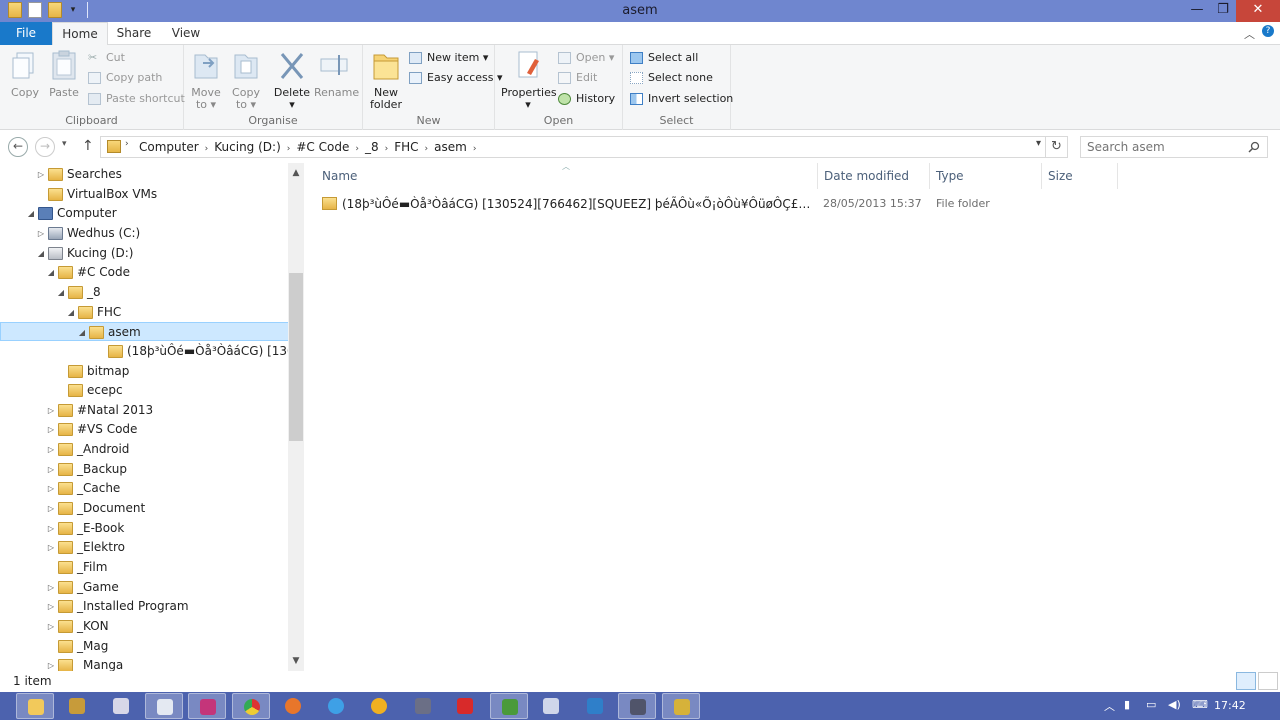 The height and width of the screenshot is (720, 1280). What do you see at coordinates (336, 74) in the screenshot?
I see `rename-button: Rename` at bounding box center [336, 74].